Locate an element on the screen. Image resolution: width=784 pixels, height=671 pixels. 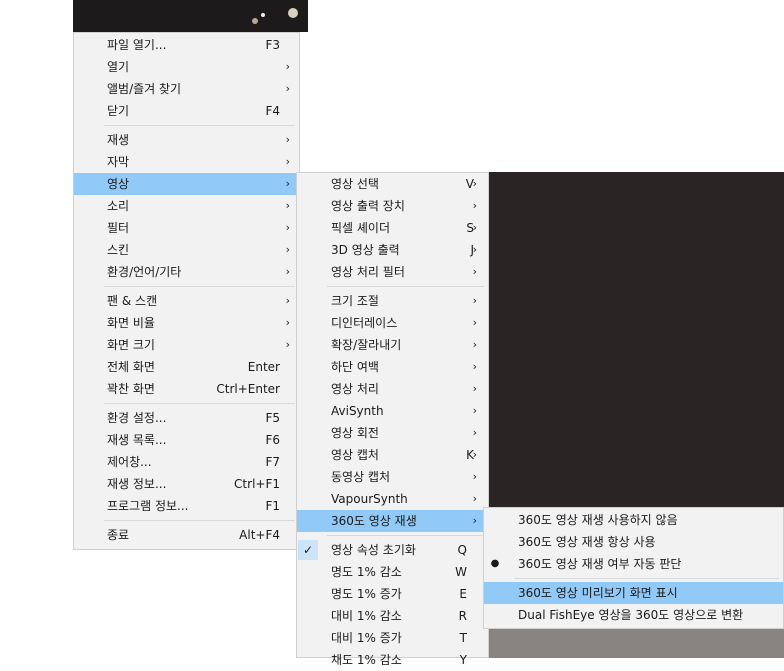
menu-item: 열기 › is located at coordinates (186, 67).